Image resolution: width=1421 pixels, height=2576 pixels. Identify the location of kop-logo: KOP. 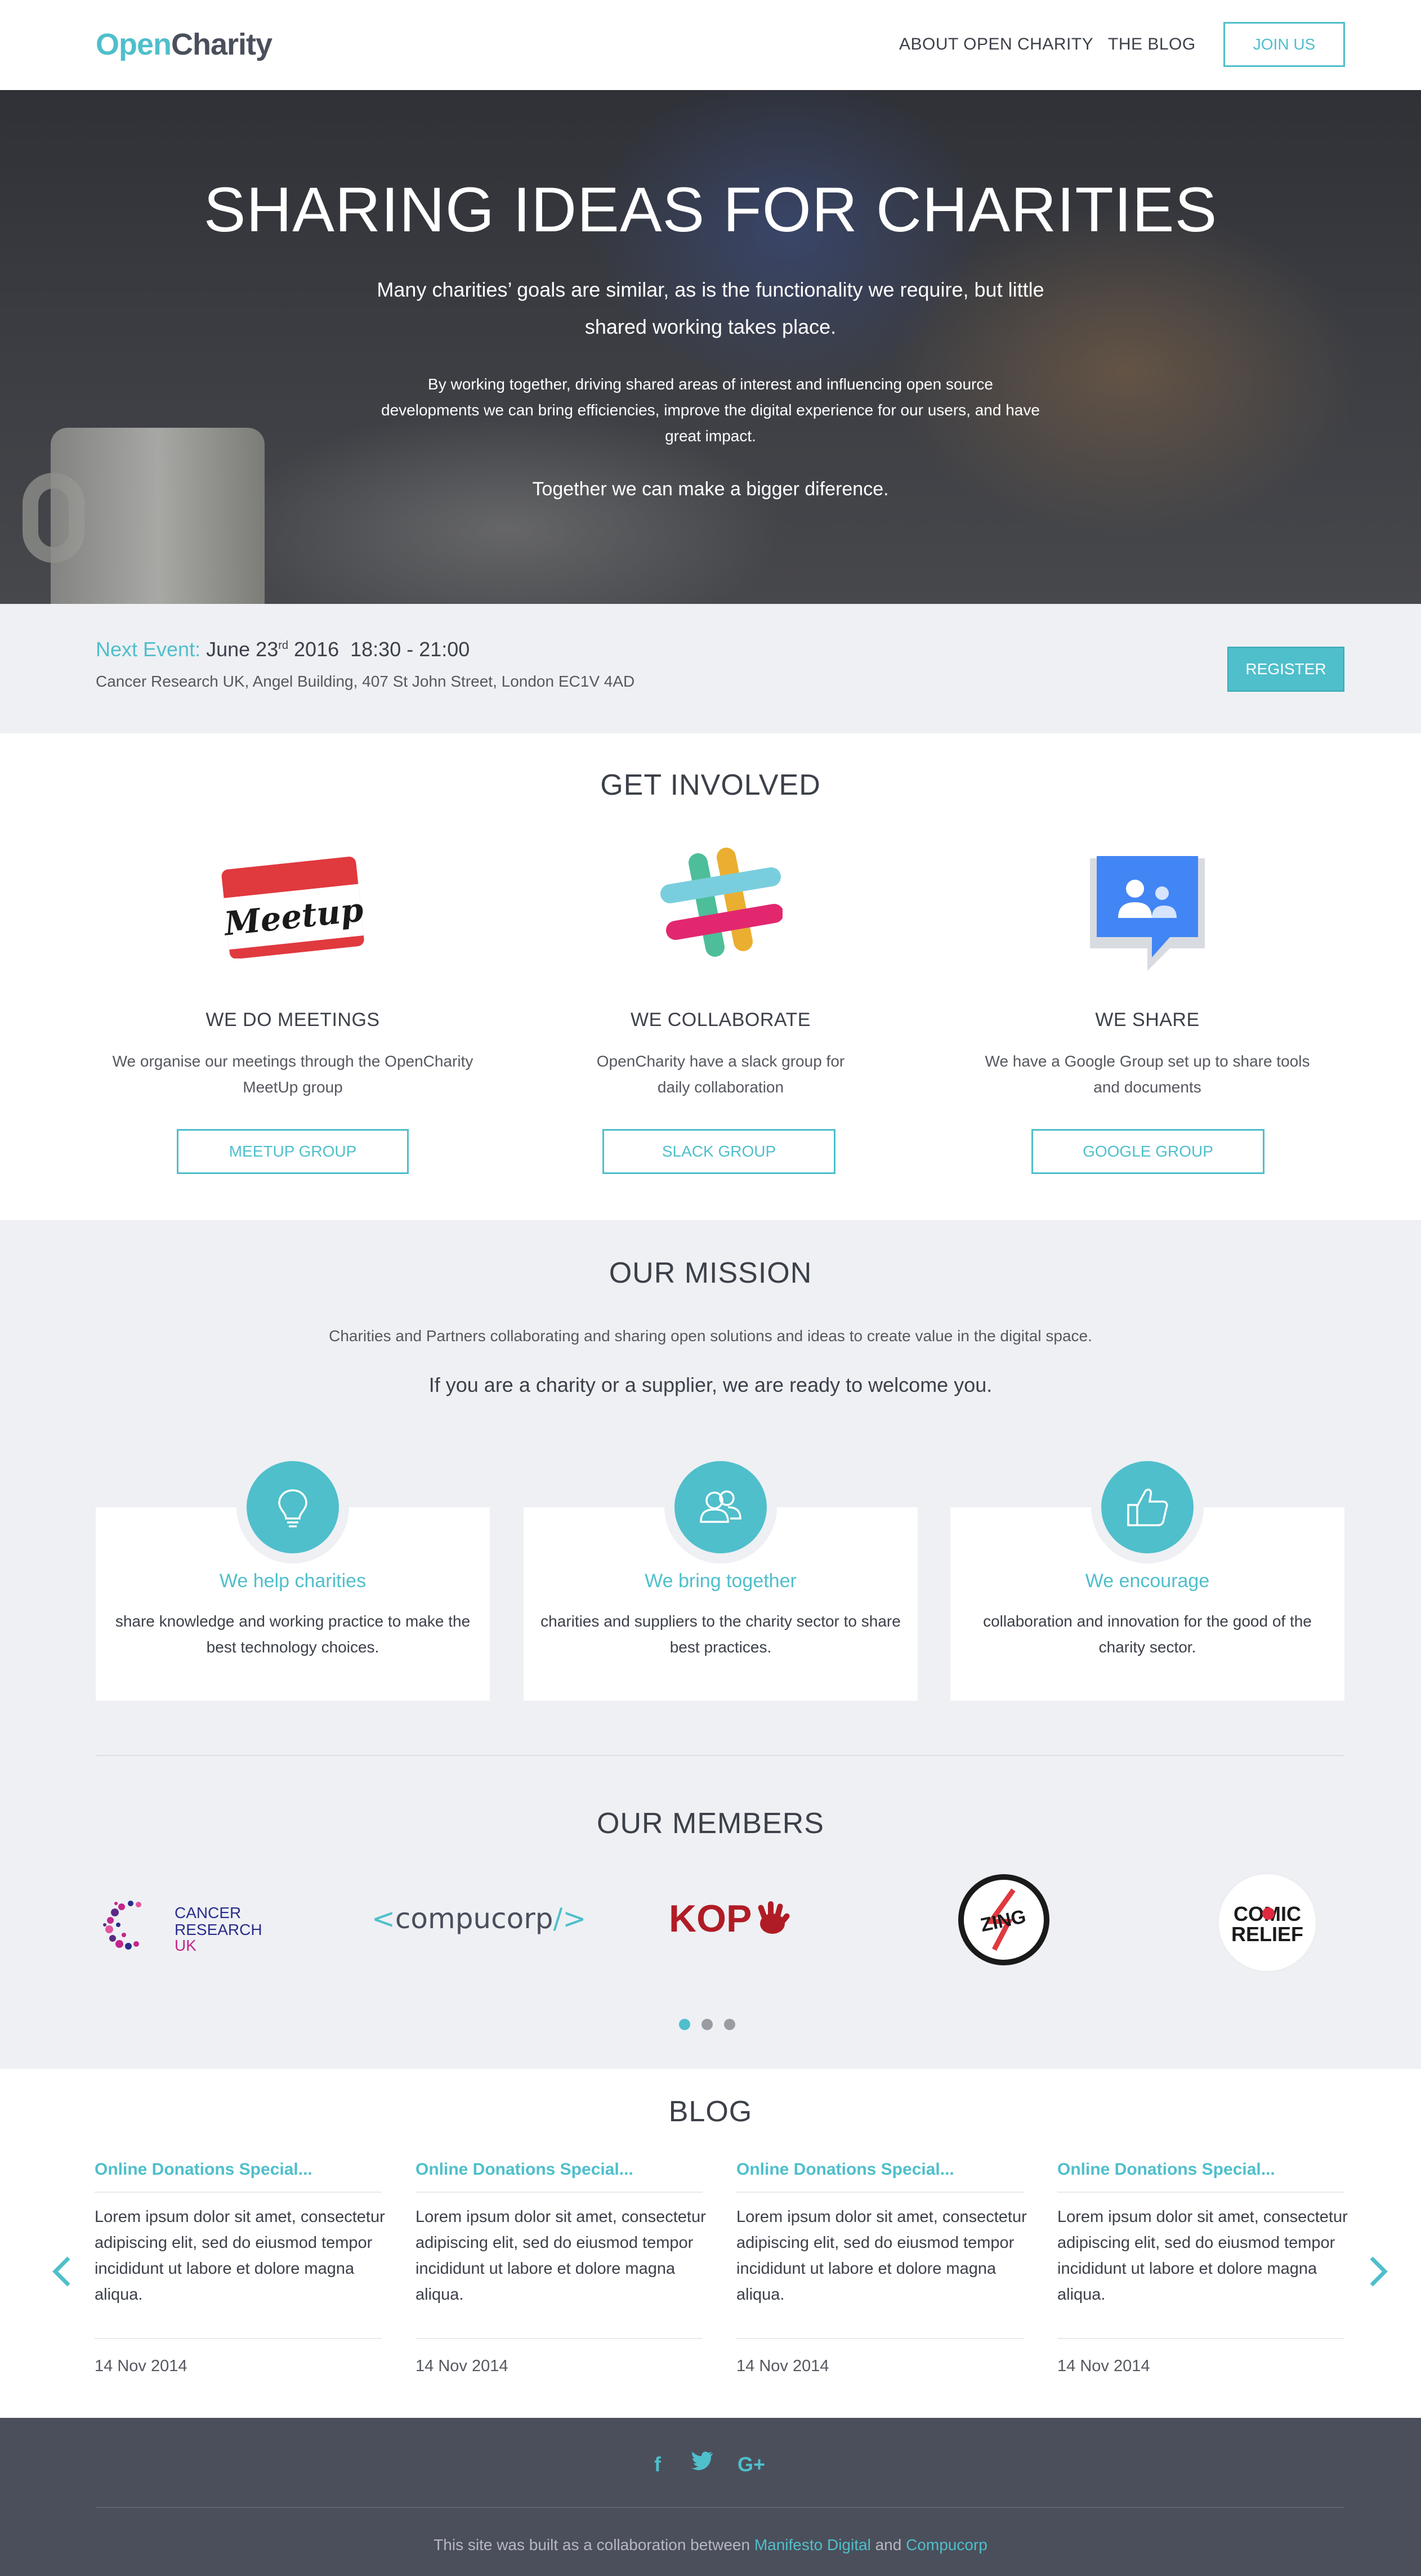
(731, 1919).